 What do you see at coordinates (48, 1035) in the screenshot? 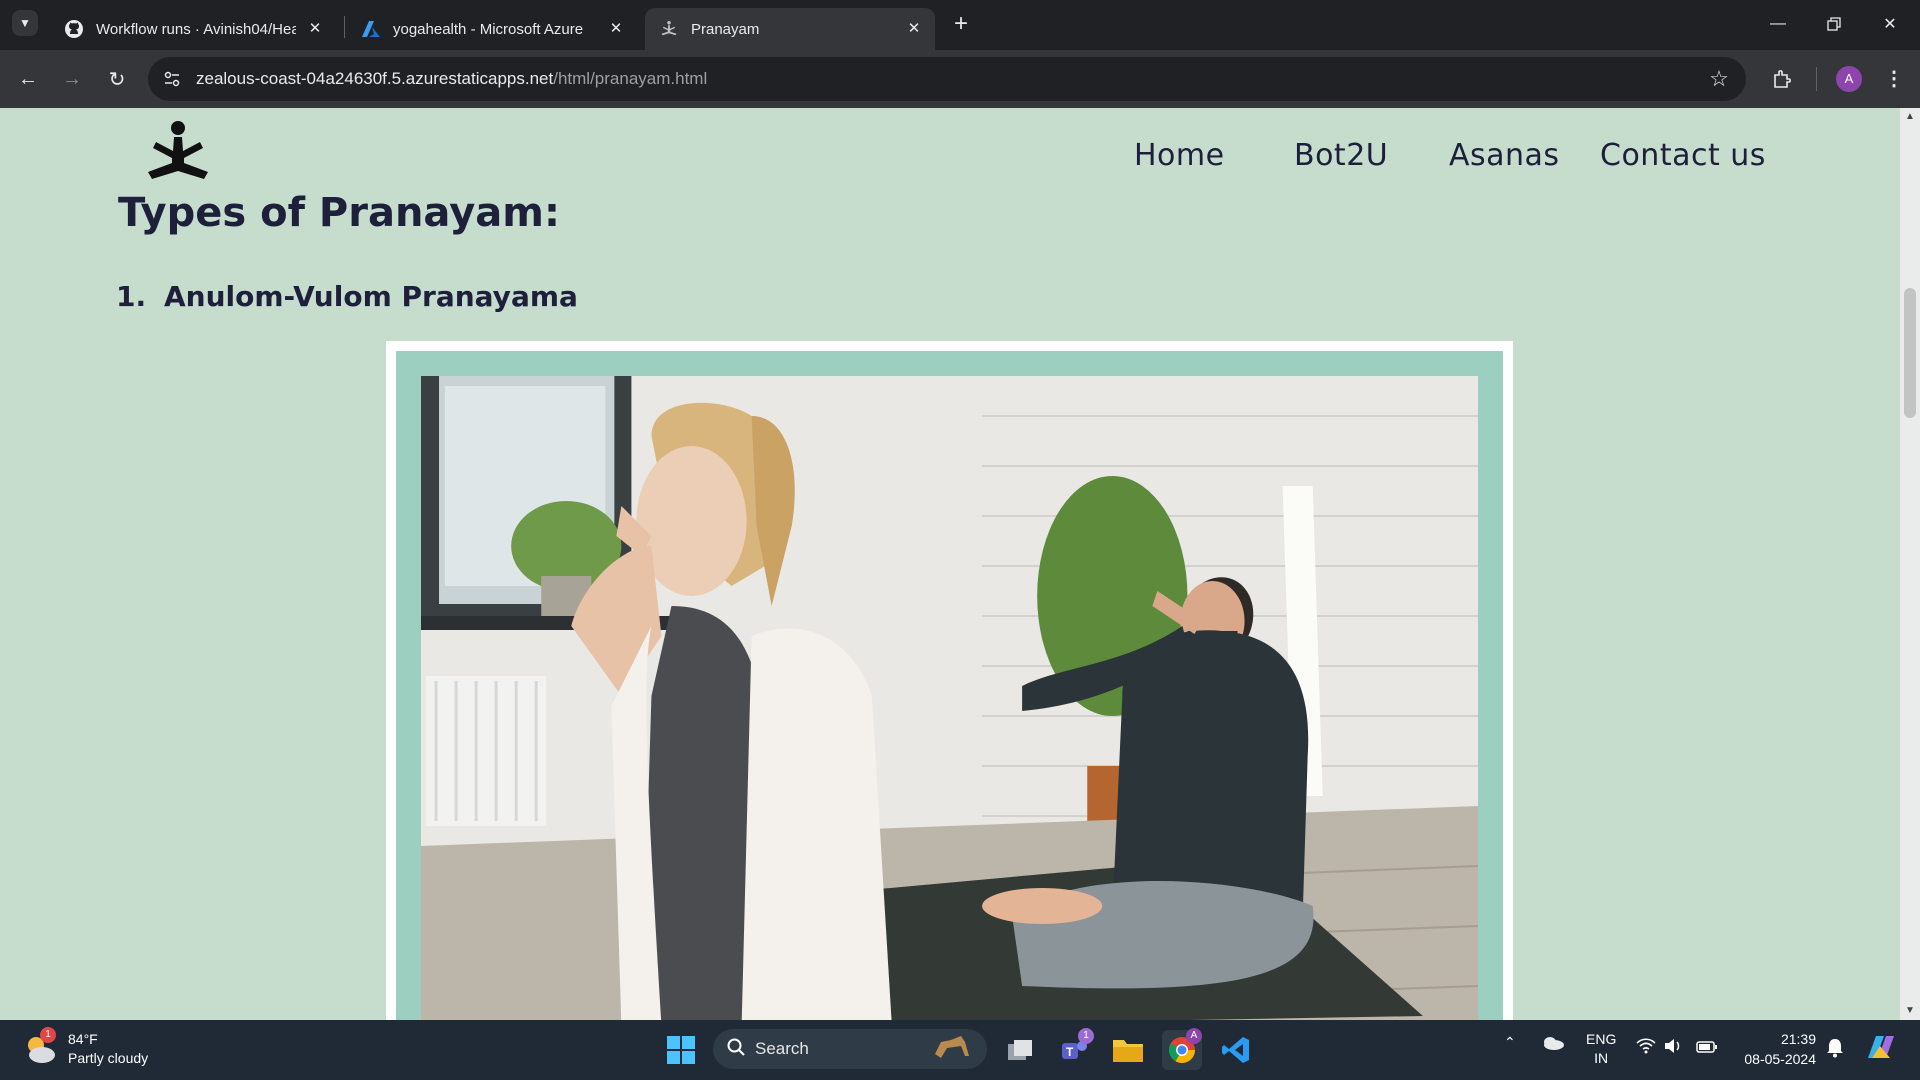
I see `weather-badge: 1` at bounding box center [48, 1035].